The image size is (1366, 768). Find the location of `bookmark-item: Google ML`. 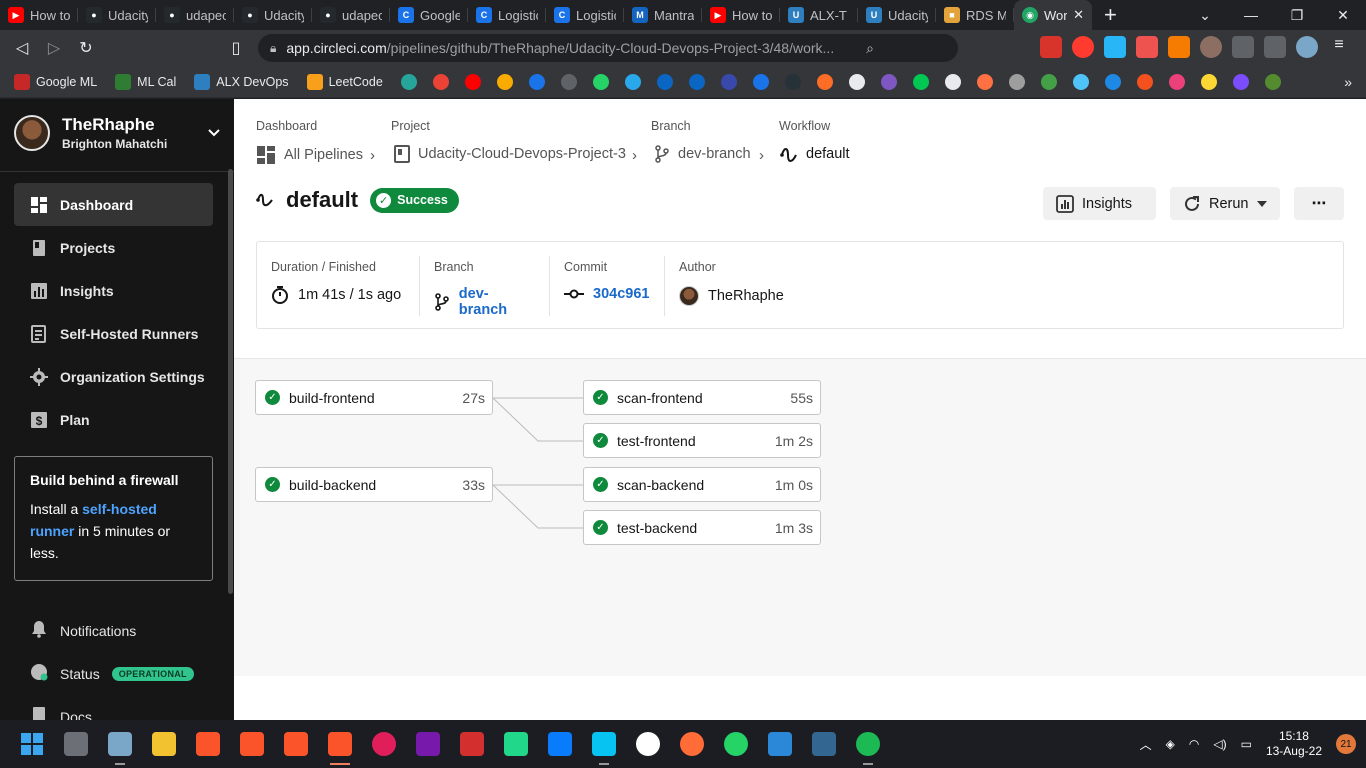

bookmark-item: Google ML is located at coordinates (55, 81).